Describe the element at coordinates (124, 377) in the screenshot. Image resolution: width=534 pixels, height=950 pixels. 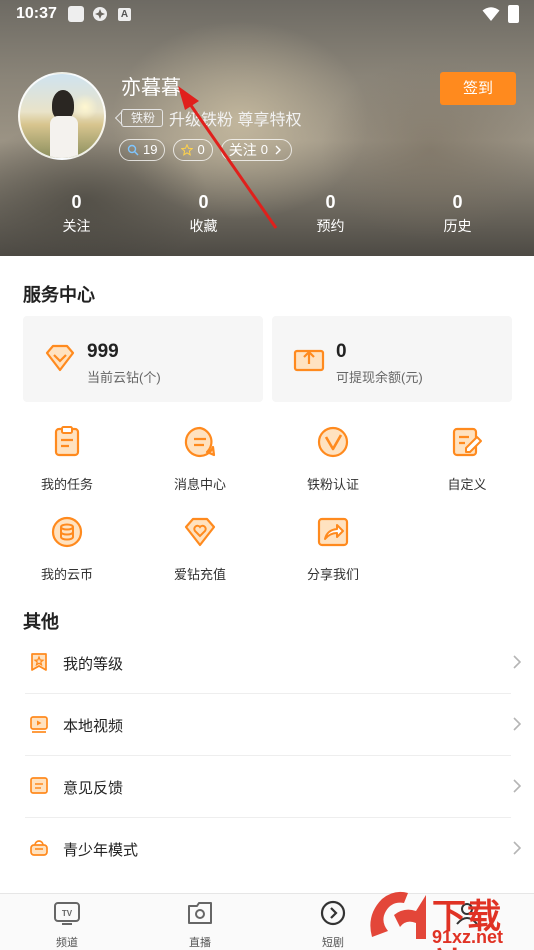
I see `diamond-balance-label: 当前云钻(个)` at that location.